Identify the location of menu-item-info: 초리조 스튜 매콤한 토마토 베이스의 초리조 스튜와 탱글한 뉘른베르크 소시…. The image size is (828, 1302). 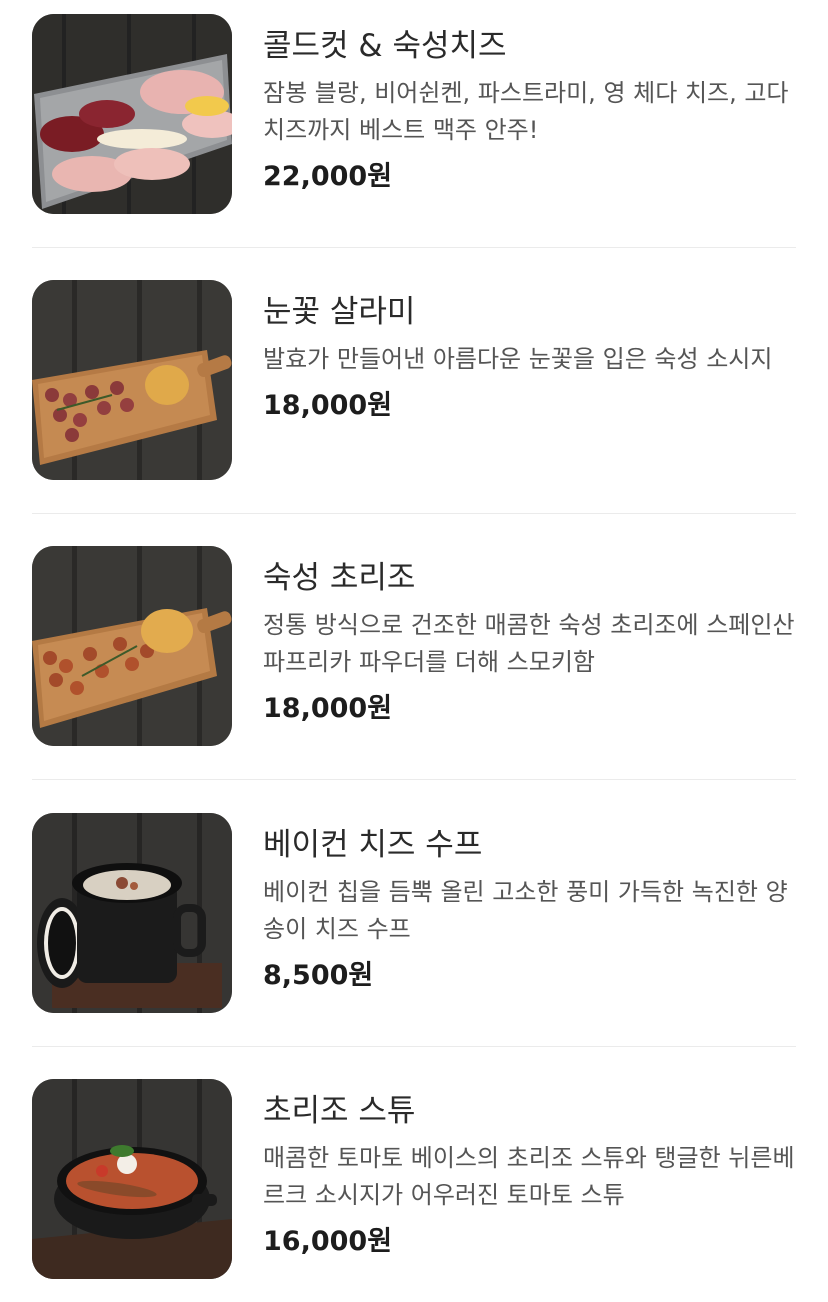
(529, 1169).